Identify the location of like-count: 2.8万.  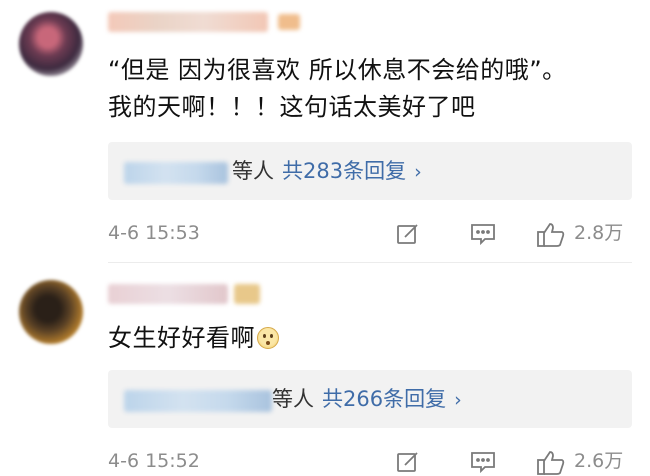
(599, 233).